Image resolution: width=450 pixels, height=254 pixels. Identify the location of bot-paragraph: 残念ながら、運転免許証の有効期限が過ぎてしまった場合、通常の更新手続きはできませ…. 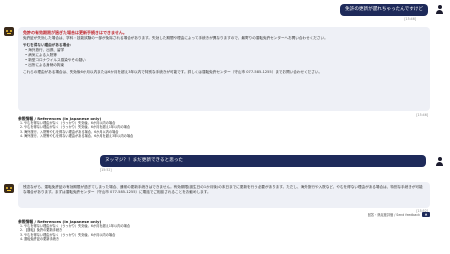
(223, 189).